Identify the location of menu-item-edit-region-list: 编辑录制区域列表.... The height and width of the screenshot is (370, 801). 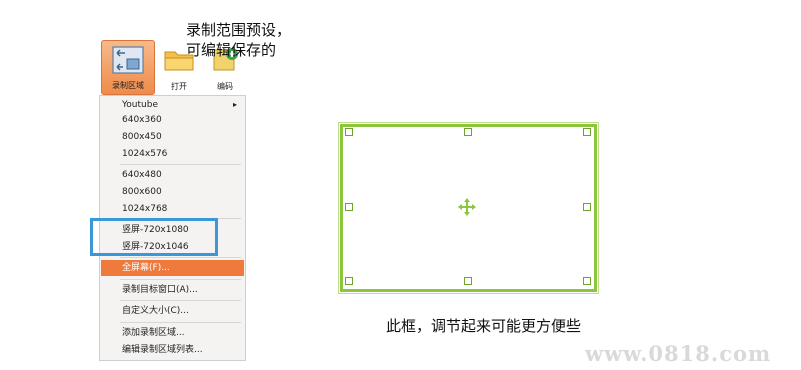
(181, 350).